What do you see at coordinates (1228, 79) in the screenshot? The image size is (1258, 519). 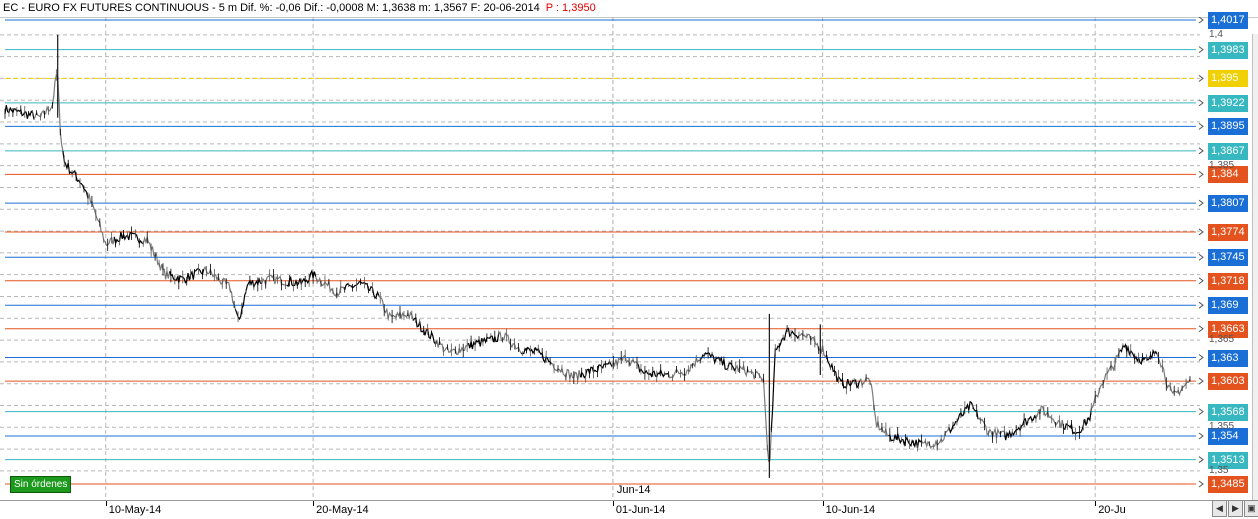 I see `price-level-label: 1,395` at bounding box center [1228, 79].